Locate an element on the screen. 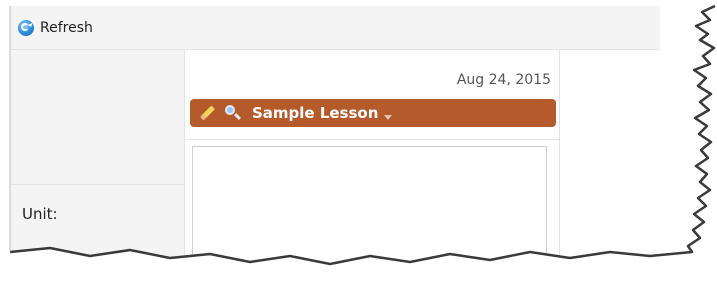 The image size is (717, 287). lesson-title-text: Sample Lesson is located at coordinates (315, 113).